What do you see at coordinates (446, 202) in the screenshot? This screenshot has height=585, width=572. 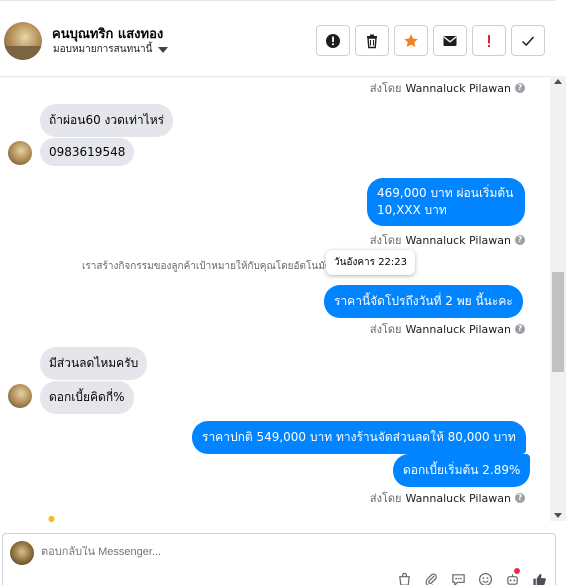 I see `outgoing-message: 469,000 บาท ผ่อนเริ่มต้น 10,XXX บาท` at bounding box center [446, 202].